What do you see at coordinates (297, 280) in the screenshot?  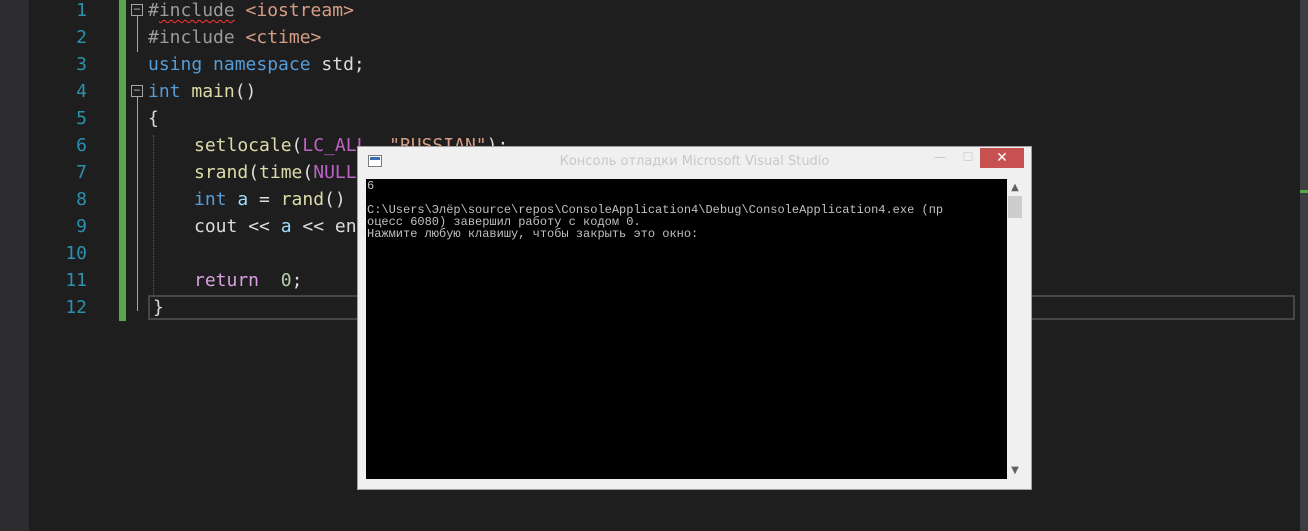 I see `code-text: ;` at bounding box center [297, 280].